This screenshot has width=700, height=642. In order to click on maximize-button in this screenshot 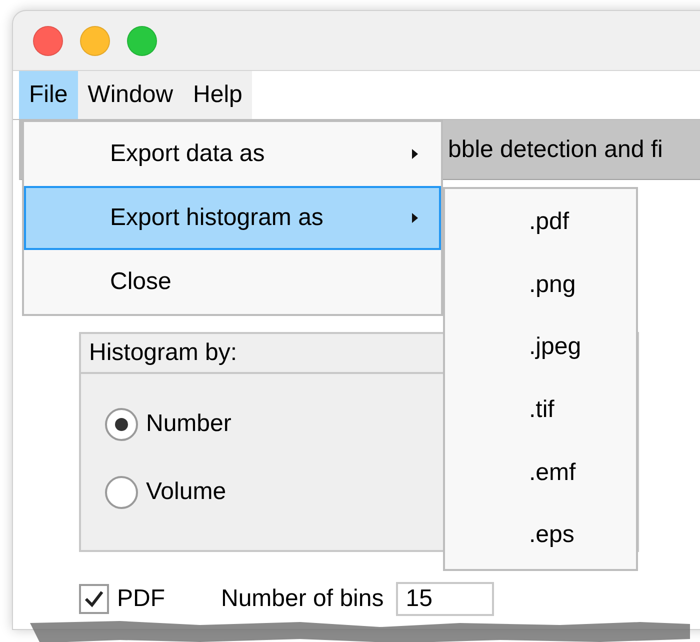, I will do `click(142, 41)`.